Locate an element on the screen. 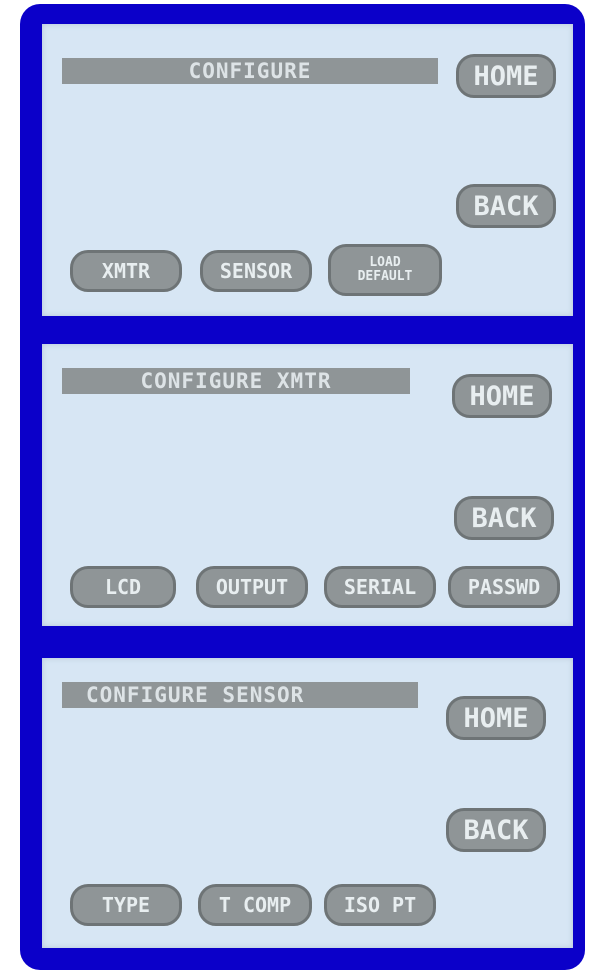 The width and height of the screenshot is (603, 974). xmtr-button: XMTR is located at coordinates (126, 271).